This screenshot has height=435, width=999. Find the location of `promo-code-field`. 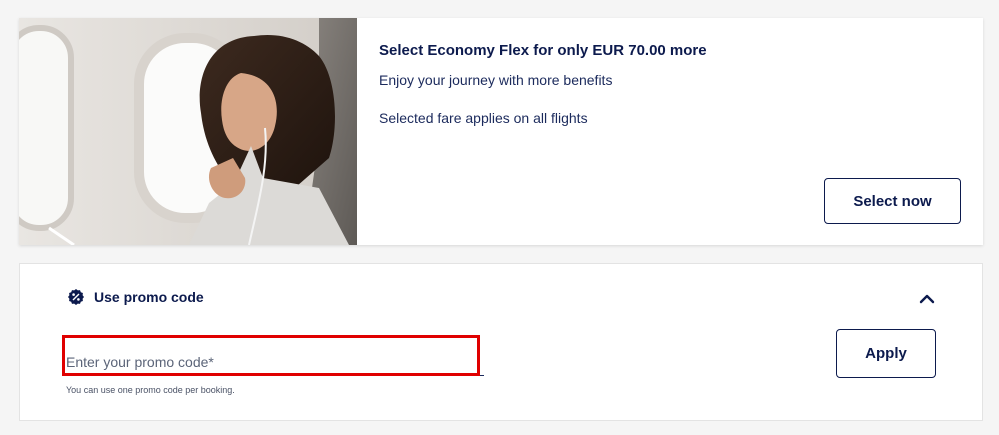

promo-code-field is located at coordinates (273, 355).